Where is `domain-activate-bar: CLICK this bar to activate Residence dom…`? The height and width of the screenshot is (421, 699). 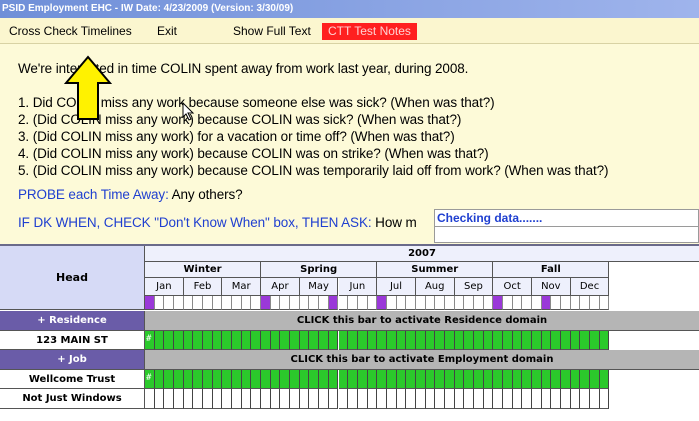 domain-activate-bar: CLICK this bar to activate Residence dom… is located at coordinates (422, 321).